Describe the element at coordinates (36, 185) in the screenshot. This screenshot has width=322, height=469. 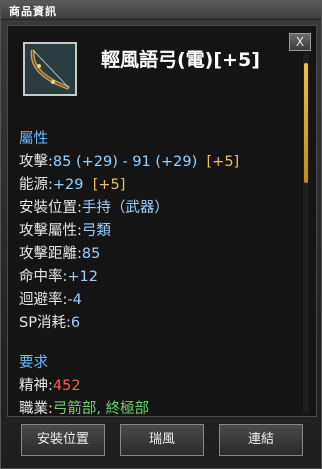
I see `stat-label: 能源:` at that location.